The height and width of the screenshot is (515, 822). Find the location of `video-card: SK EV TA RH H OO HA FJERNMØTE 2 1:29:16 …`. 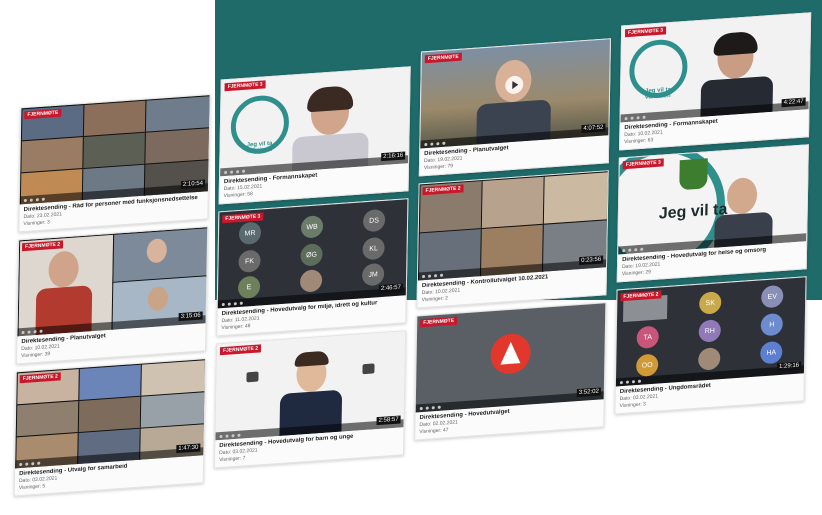

video-card: SK EV TA RH H OO HA FJERNMØTE 2 1:29:16 … is located at coordinates (710, 345).